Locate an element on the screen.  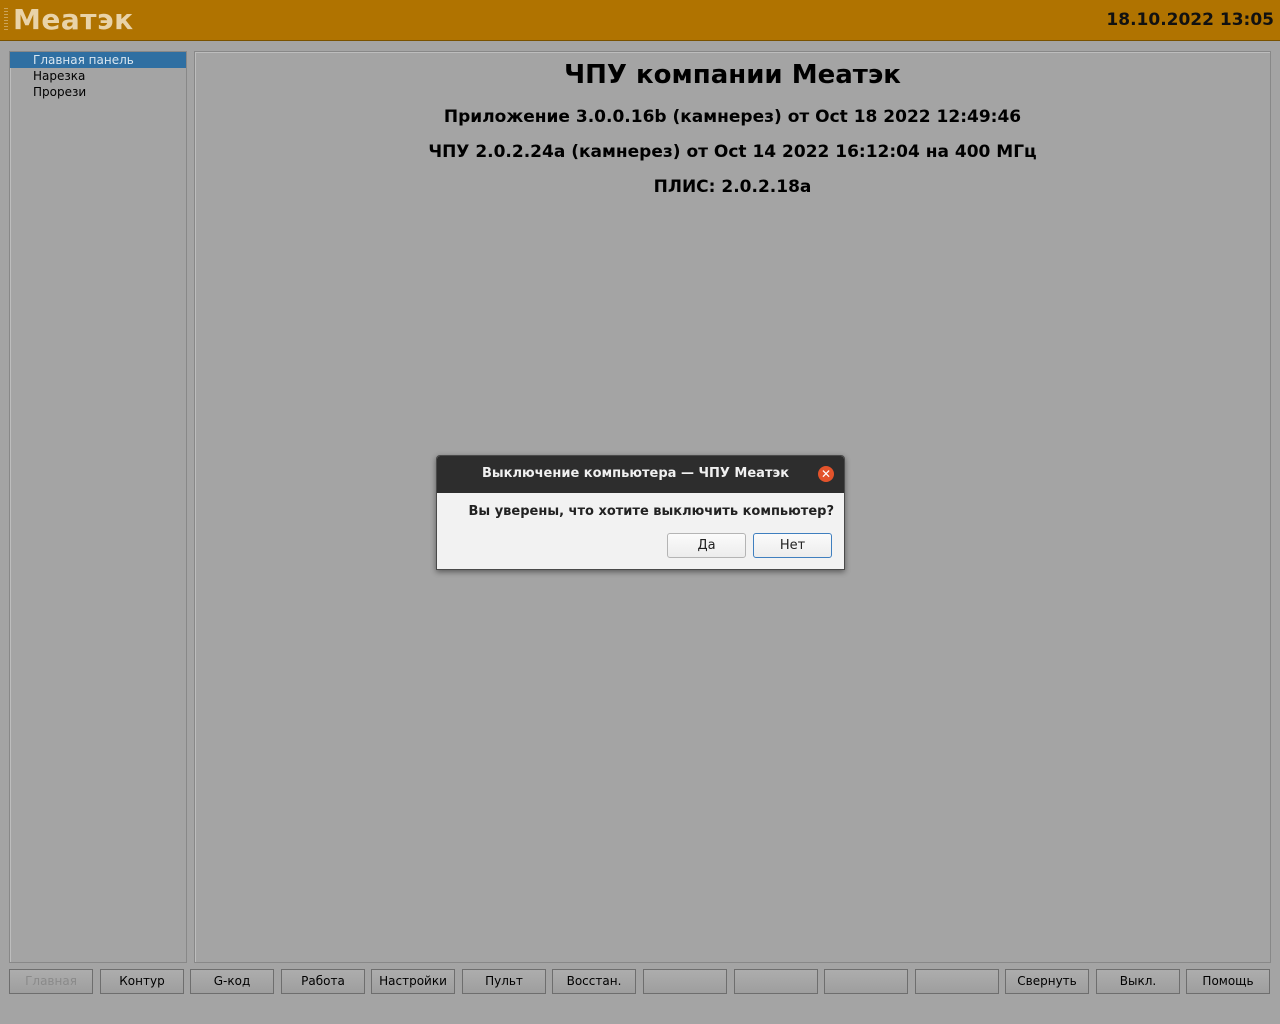
yes-button: Да is located at coordinates (706, 545).